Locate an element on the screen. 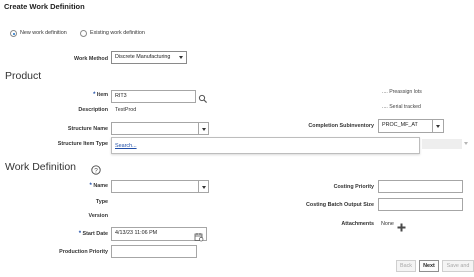  attachments-label: Attachments is located at coordinates (357, 224).